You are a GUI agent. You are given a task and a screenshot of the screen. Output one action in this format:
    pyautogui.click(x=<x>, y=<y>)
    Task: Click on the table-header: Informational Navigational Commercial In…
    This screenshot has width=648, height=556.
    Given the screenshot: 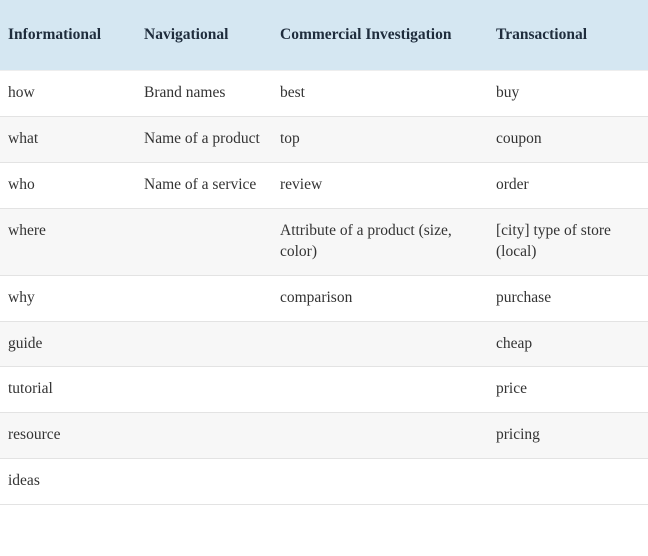 What is the action you would take?
    pyautogui.click(x=324, y=35)
    